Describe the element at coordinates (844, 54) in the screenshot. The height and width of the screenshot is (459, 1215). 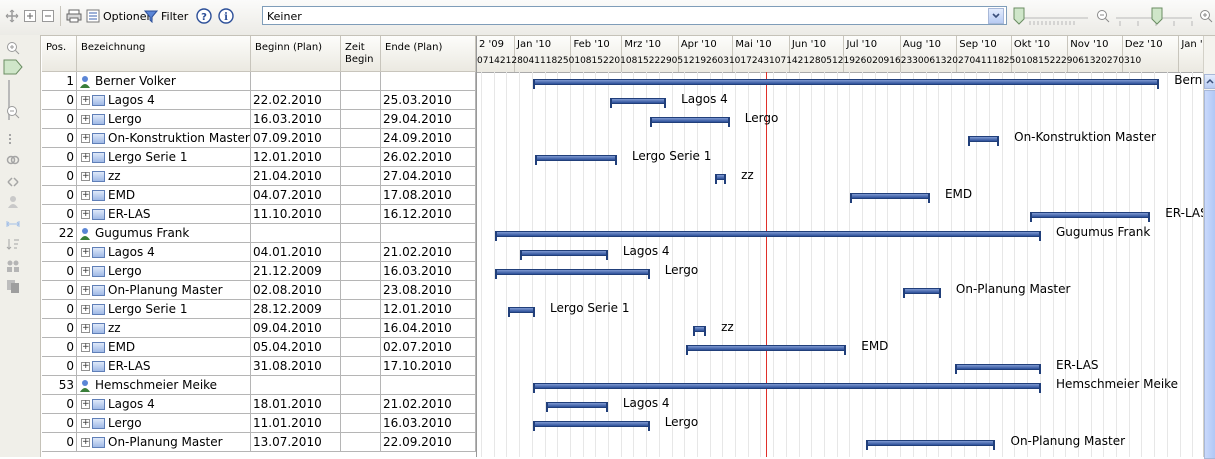
I see `month-separator` at that location.